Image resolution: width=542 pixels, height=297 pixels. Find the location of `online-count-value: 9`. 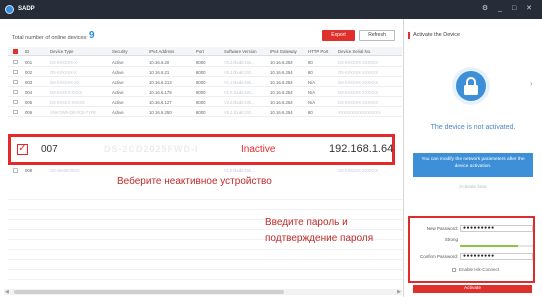

online-count-value: 9 is located at coordinates (92, 35).